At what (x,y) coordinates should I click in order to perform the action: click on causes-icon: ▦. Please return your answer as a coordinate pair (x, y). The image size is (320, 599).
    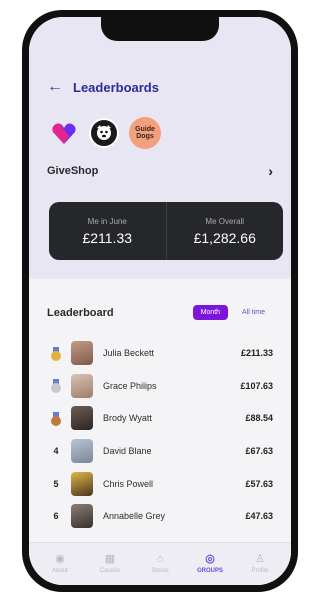
    Looking at the image, I should click on (110, 559).